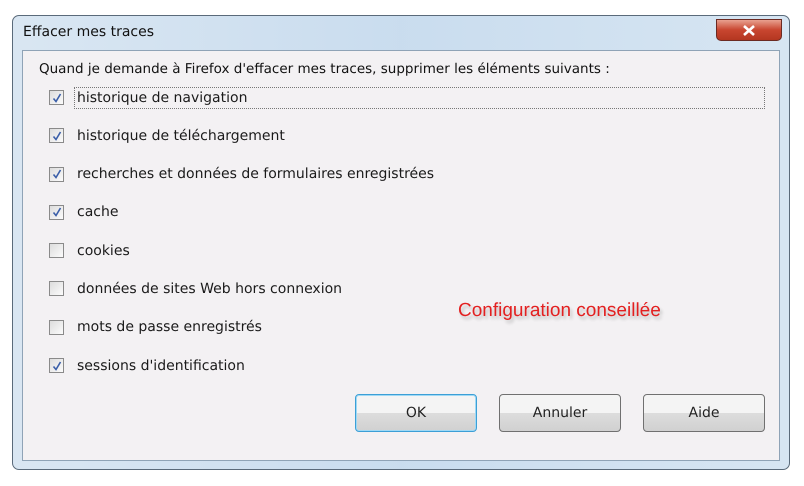  What do you see at coordinates (419, 97) in the screenshot?
I see `checkbox-label: historique de navigation` at bounding box center [419, 97].